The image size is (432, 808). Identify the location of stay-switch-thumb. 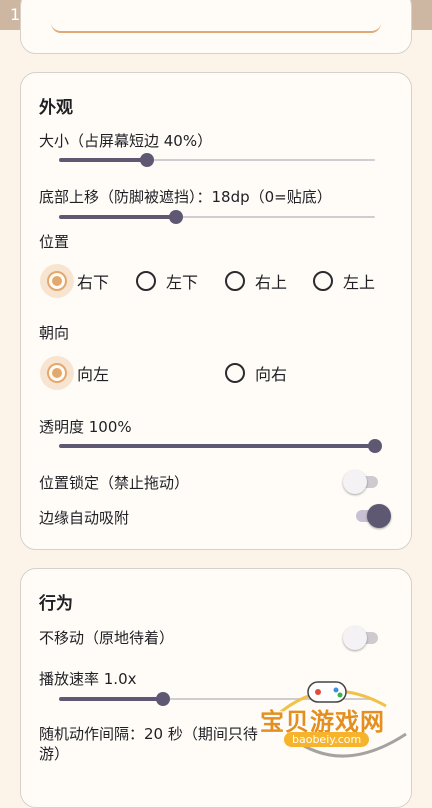
(355, 638).